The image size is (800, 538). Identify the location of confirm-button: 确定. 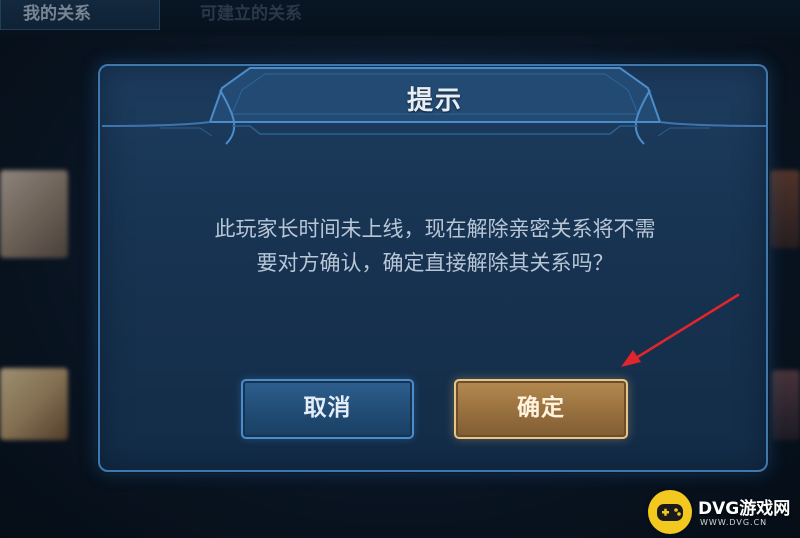
(541, 409).